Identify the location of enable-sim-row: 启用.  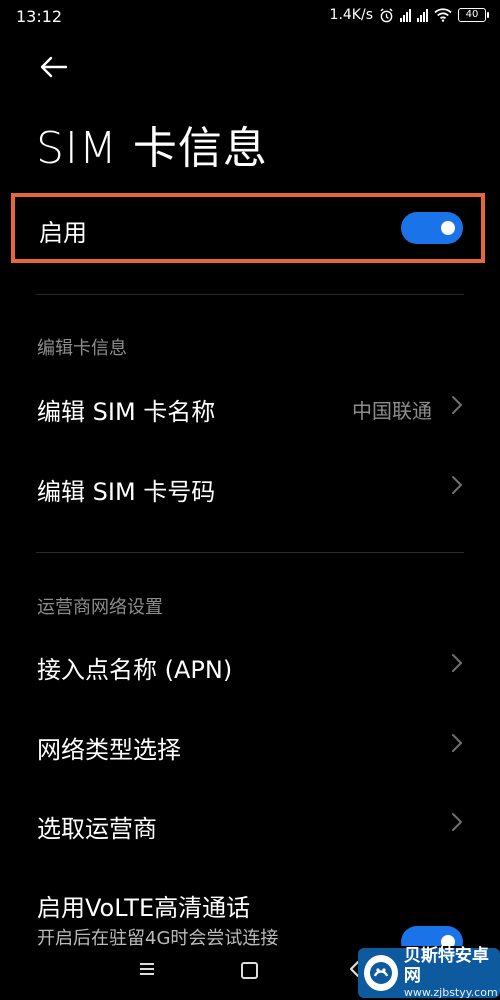
(248, 228).